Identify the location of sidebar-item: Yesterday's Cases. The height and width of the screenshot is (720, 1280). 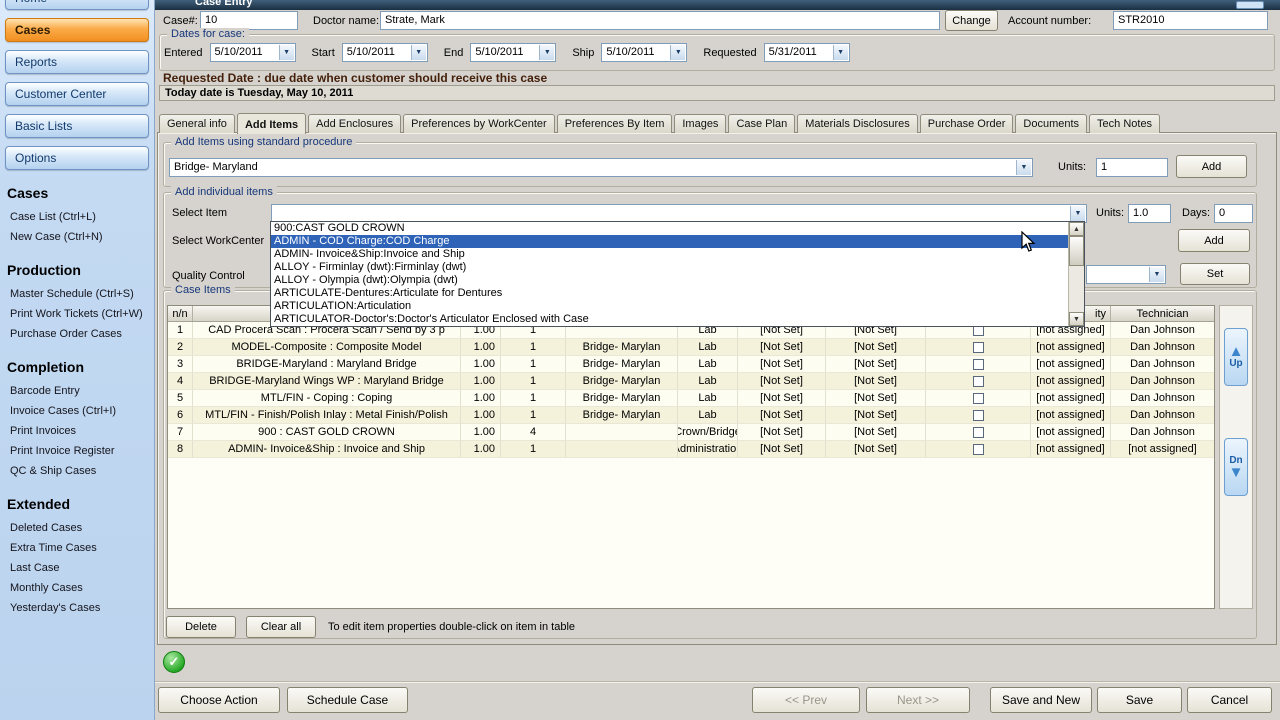
(77, 608).